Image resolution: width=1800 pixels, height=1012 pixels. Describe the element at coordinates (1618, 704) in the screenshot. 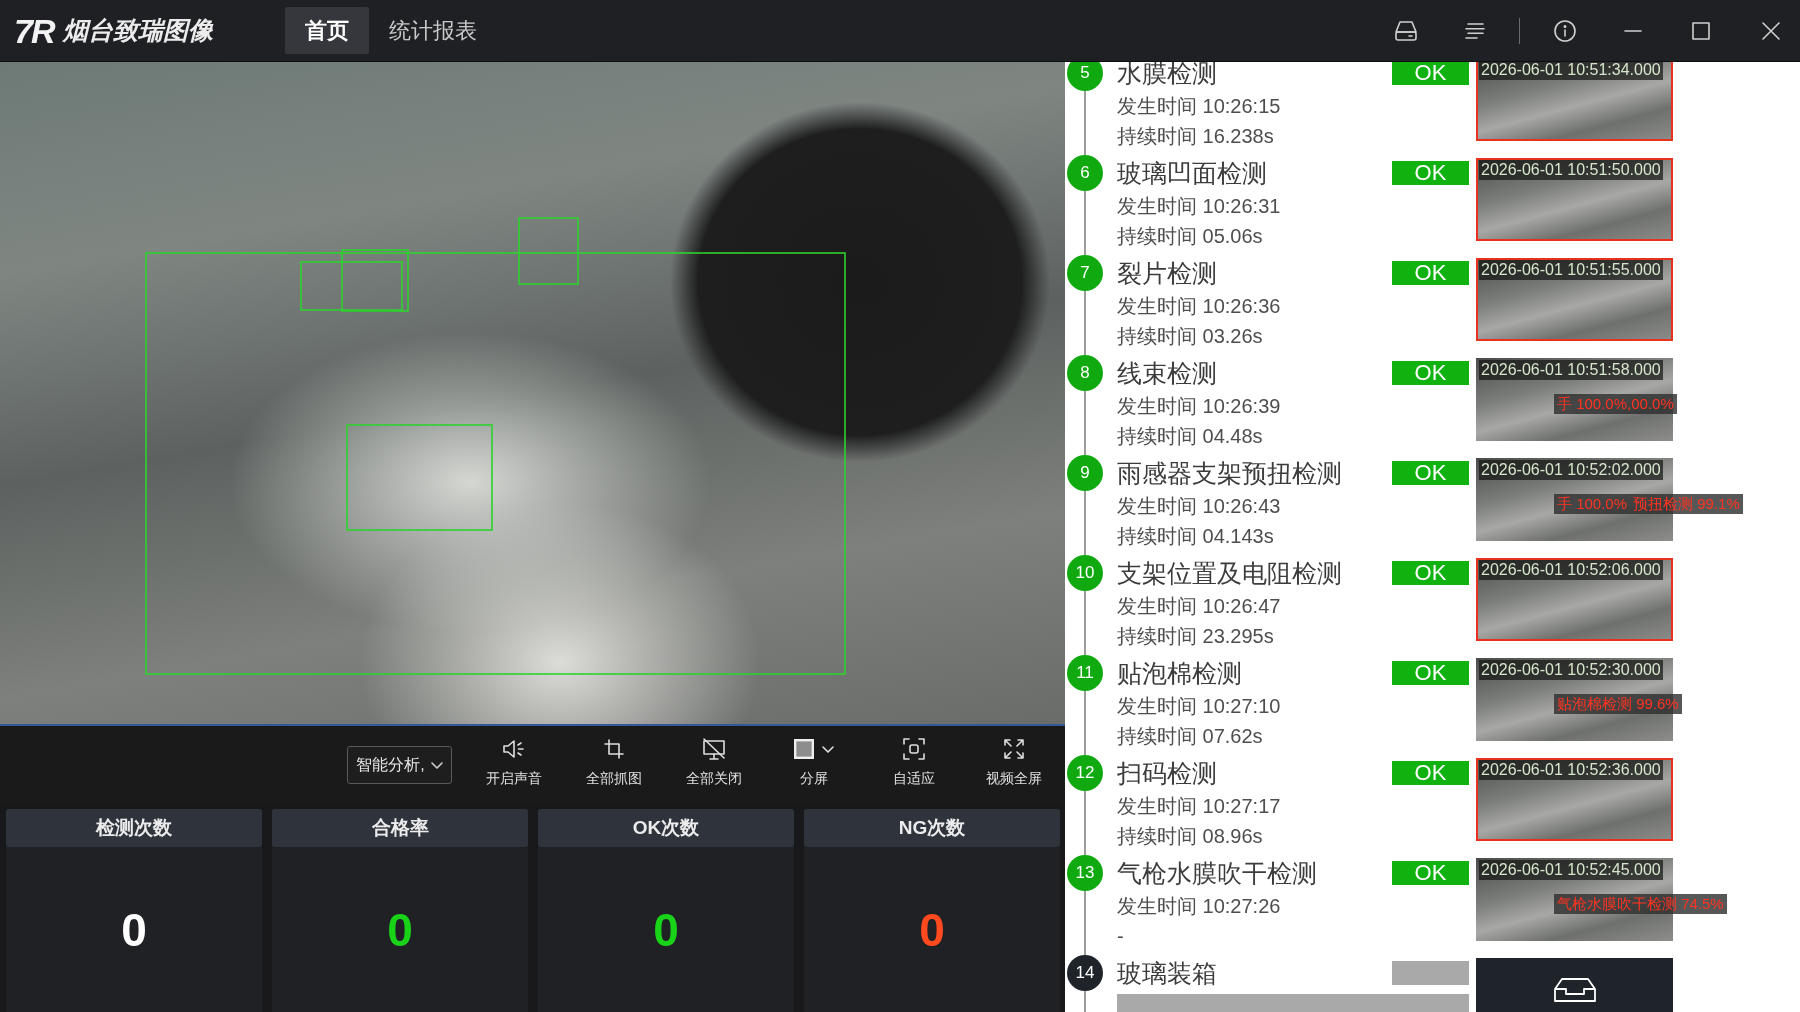

I see `detection-label: 贴泡棉检测 99.6%` at that location.